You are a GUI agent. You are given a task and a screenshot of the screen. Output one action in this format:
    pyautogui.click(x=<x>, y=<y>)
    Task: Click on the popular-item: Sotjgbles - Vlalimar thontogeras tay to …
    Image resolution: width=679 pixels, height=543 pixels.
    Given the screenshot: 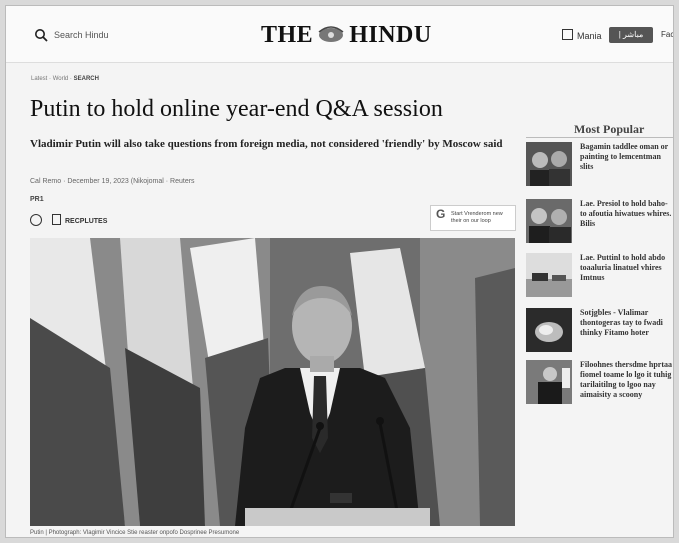 What is the action you would take?
    pyautogui.click(x=599, y=333)
    